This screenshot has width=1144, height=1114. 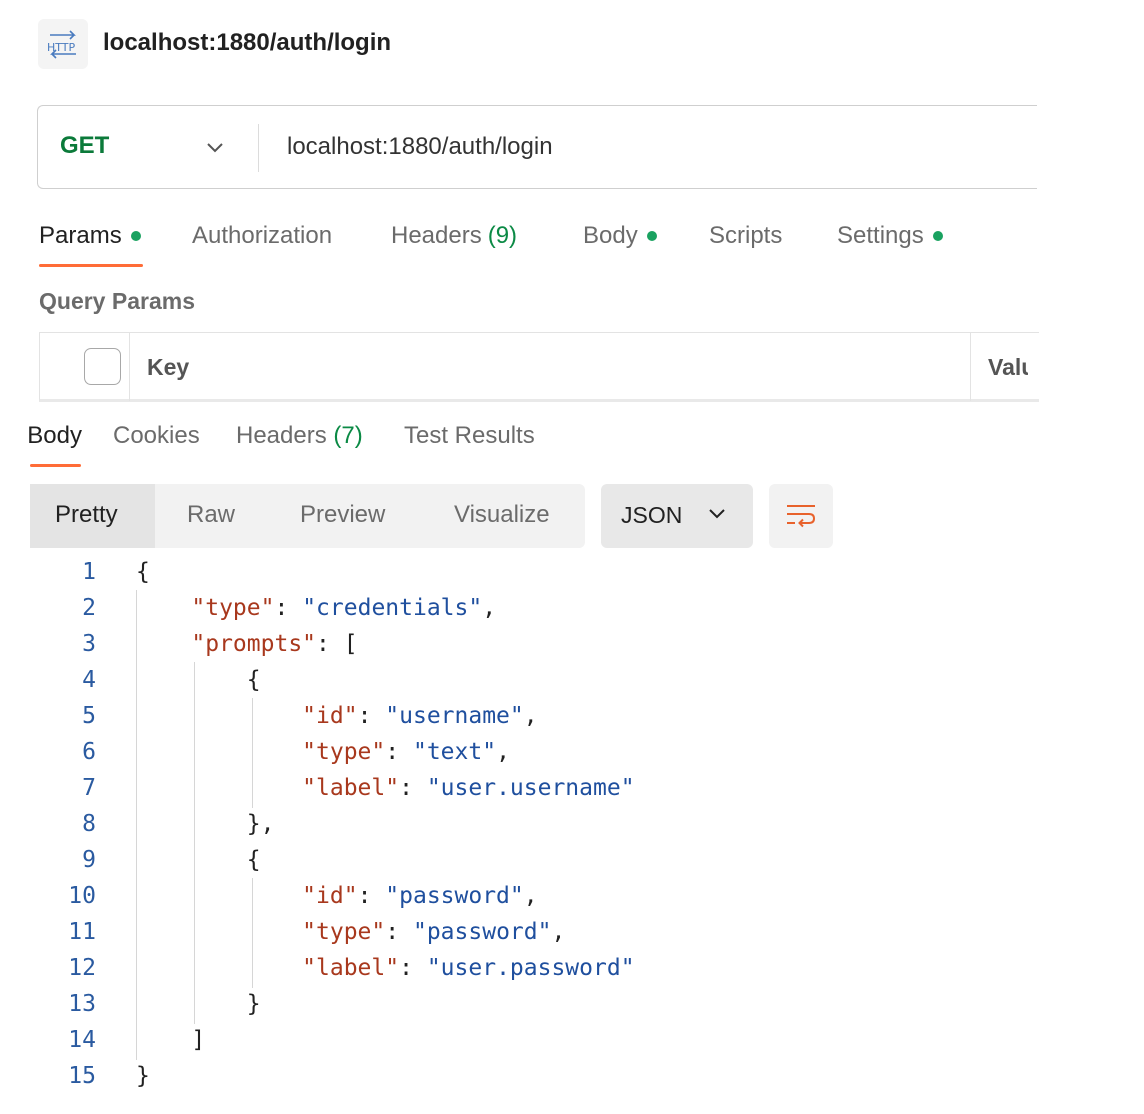 What do you see at coordinates (342, 515) in the screenshot?
I see `view-mode-preview: Preview` at bounding box center [342, 515].